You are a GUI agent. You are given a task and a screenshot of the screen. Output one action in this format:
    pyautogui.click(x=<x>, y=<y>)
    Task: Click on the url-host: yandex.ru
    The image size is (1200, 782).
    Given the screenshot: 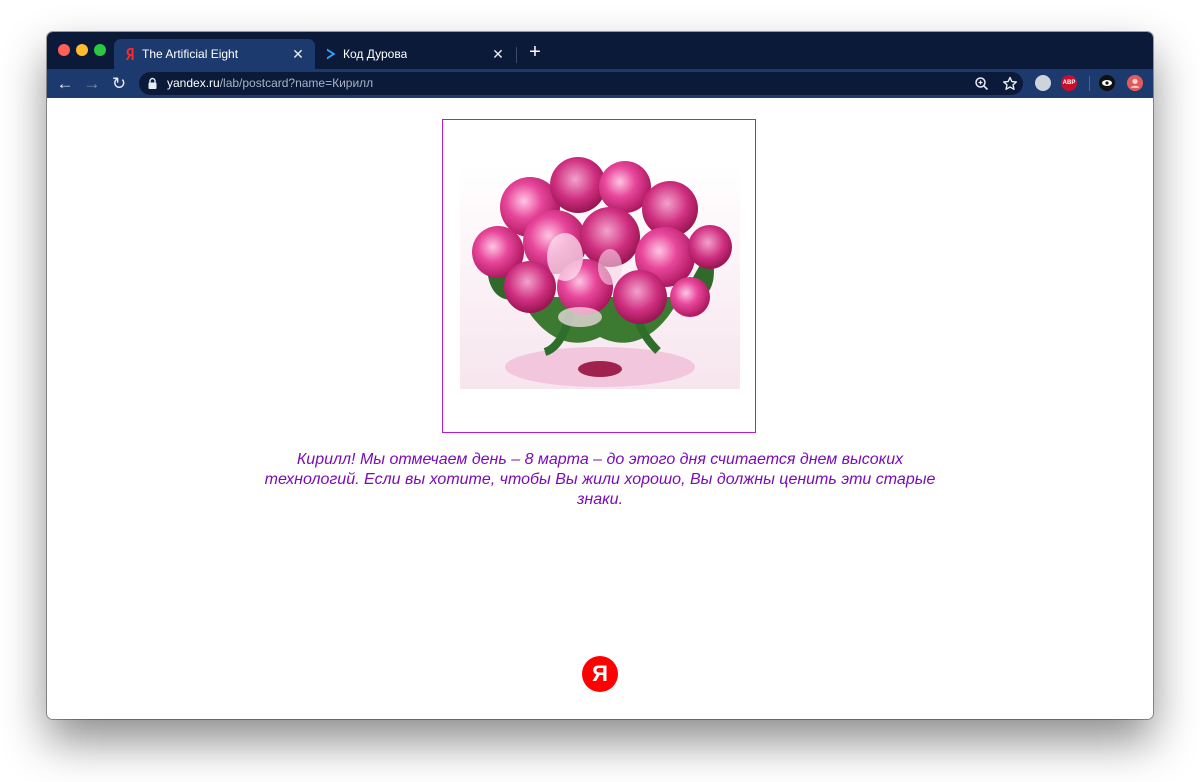 What is the action you would take?
    pyautogui.click(x=193, y=83)
    